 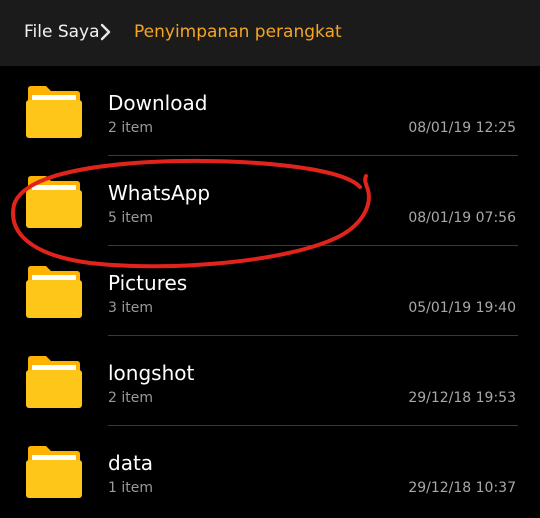 What do you see at coordinates (462, 308) in the screenshot?
I see `folder-modified-date: 05/01/19 19:40` at bounding box center [462, 308].